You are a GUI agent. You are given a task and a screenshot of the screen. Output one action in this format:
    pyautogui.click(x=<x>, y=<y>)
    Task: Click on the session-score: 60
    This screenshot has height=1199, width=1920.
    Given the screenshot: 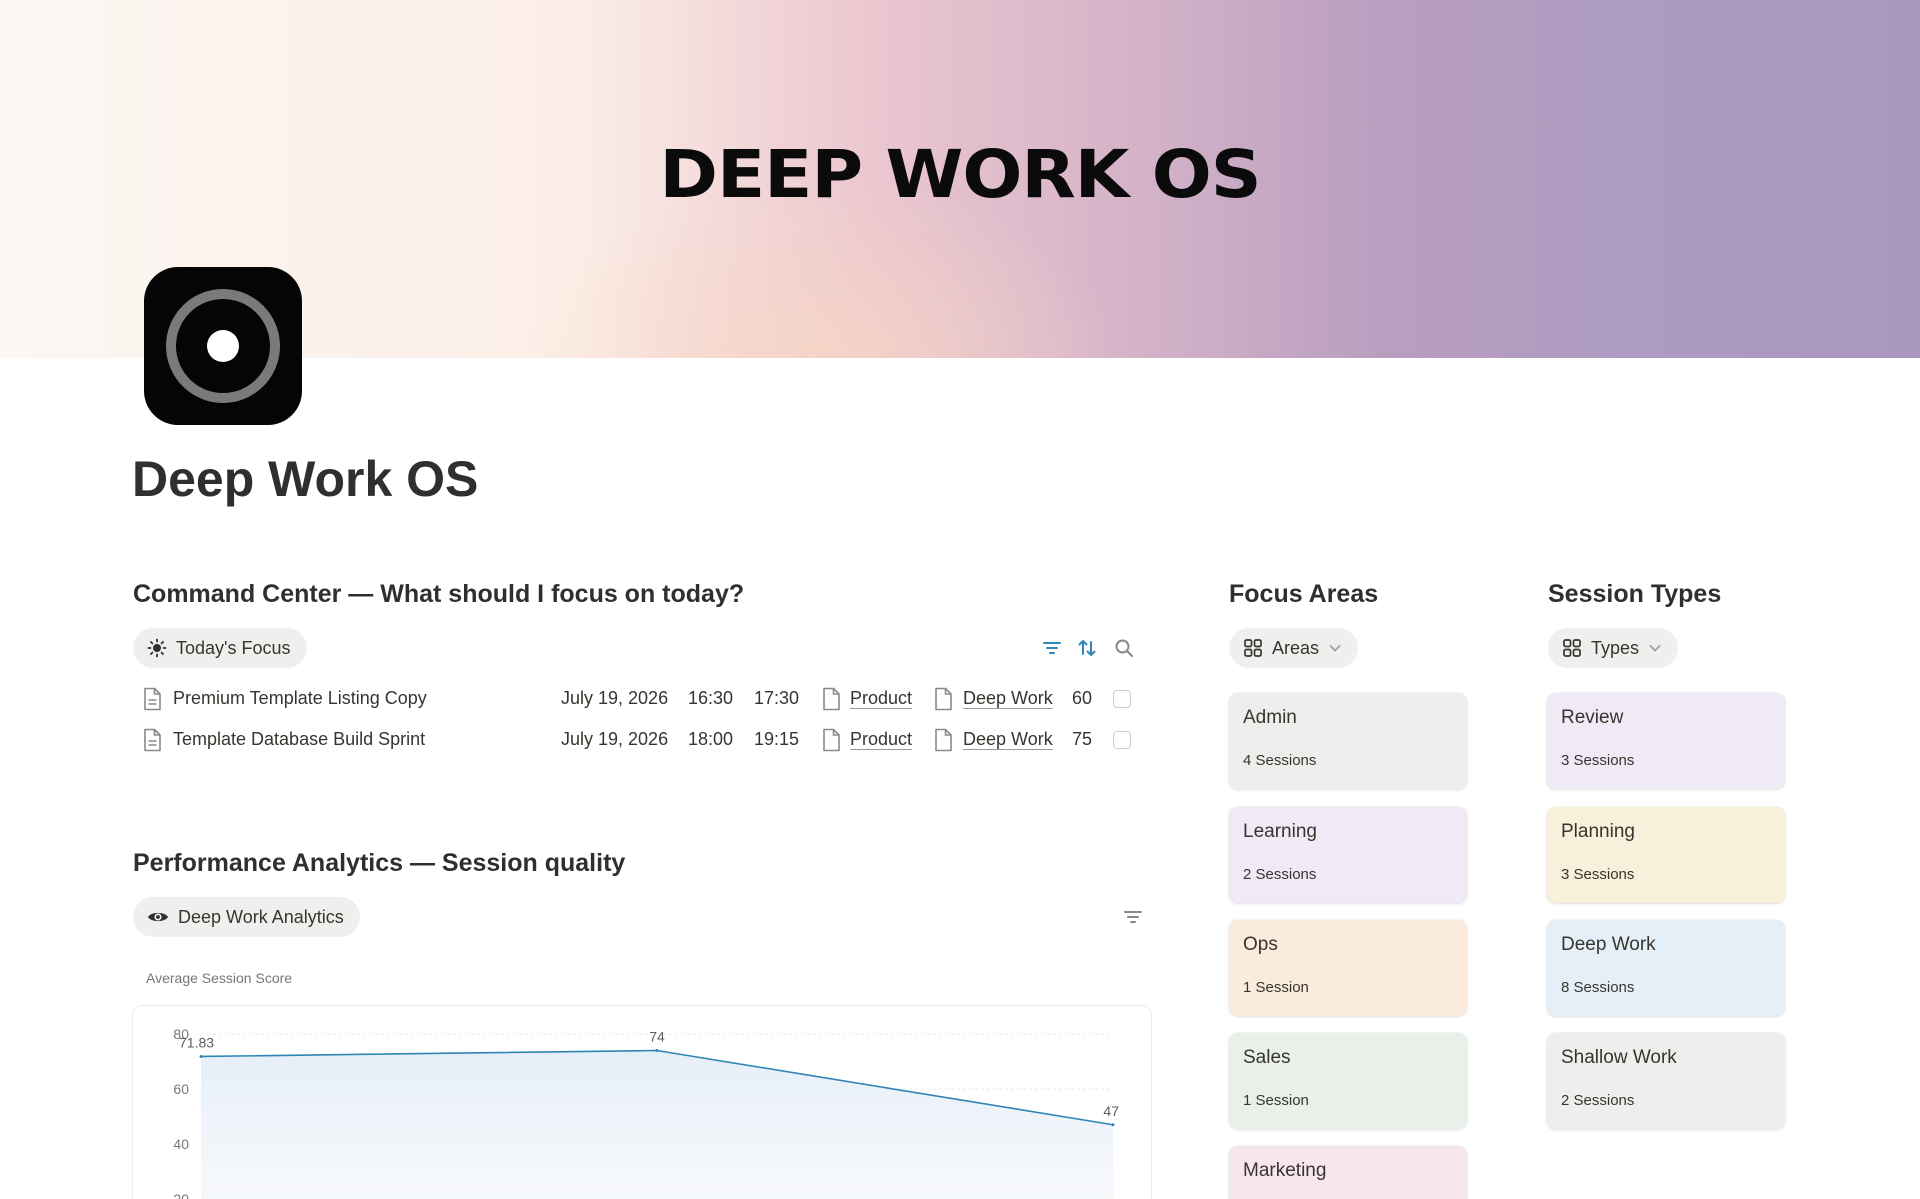 What is the action you would take?
    pyautogui.click(x=1082, y=698)
    